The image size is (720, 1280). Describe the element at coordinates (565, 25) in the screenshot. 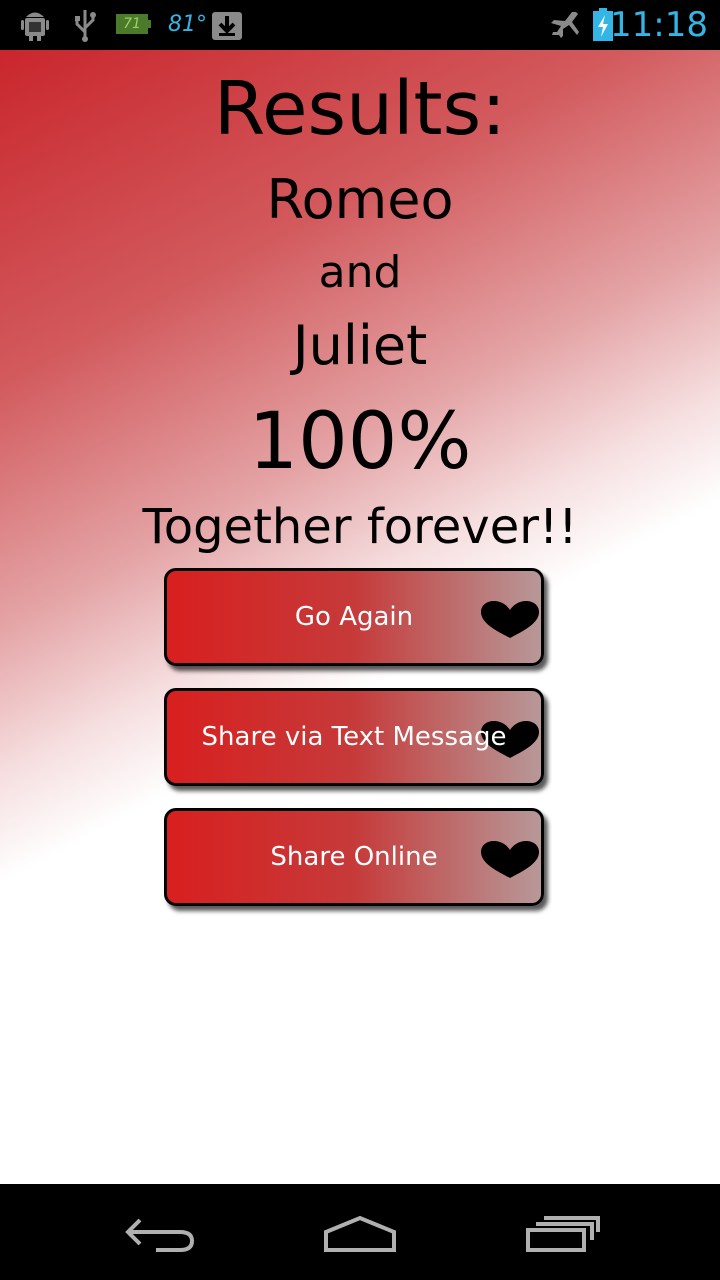

I see `airplane-mode-icon` at that location.